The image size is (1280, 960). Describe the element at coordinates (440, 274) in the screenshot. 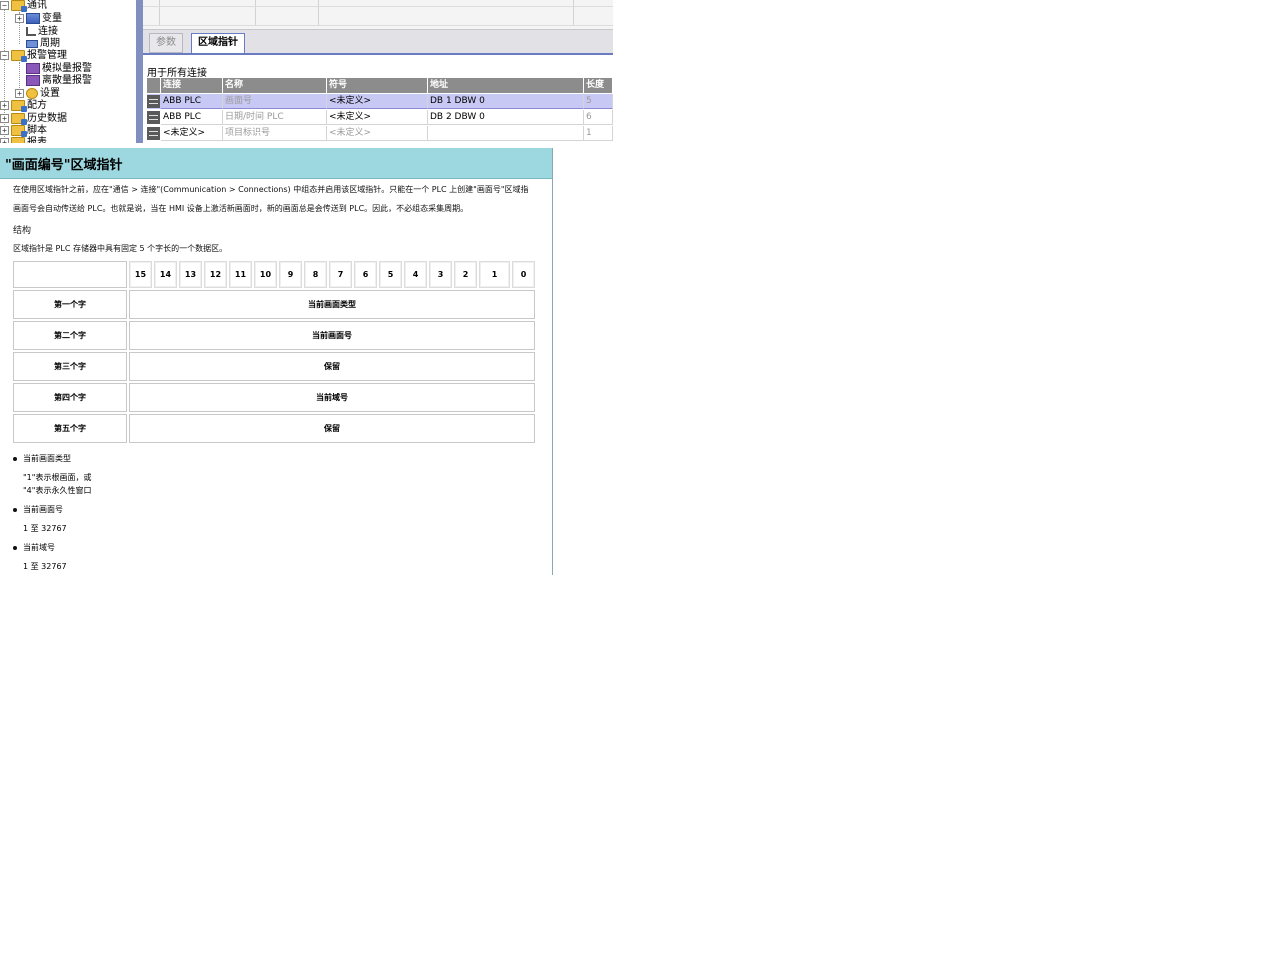

I see `bit-header: 3` at that location.